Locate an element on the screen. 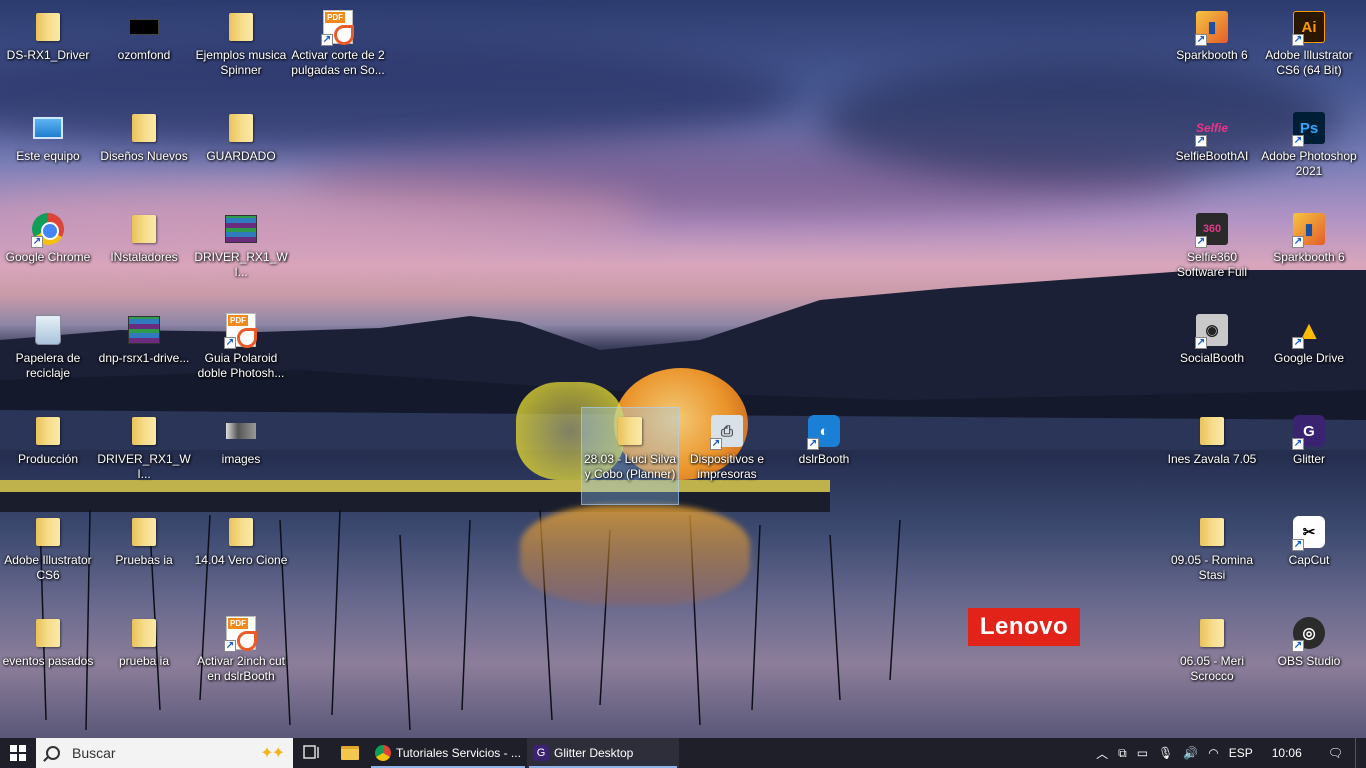 The image size is (1366, 768). desktop-icon-papelera: Papelera de reciclaje is located at coordinates (48, 355).